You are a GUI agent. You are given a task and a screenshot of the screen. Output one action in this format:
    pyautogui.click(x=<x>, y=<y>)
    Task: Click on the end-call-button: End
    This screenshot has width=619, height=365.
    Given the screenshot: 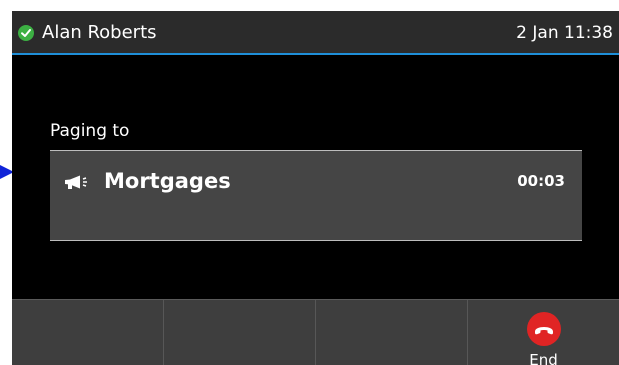 What is the action you would take?
    pyautogui.click(x=543, y=332)
    